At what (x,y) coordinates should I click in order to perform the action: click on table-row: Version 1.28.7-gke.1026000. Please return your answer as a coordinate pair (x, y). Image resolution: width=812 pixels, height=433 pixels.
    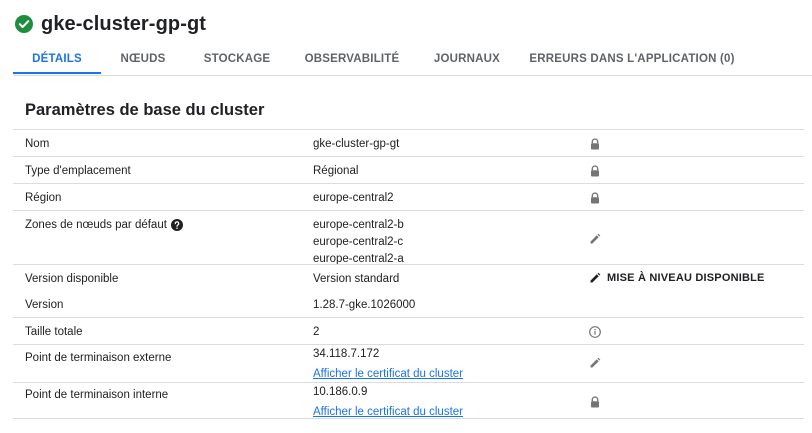
    Looking at the image, I should click on (408, 304).